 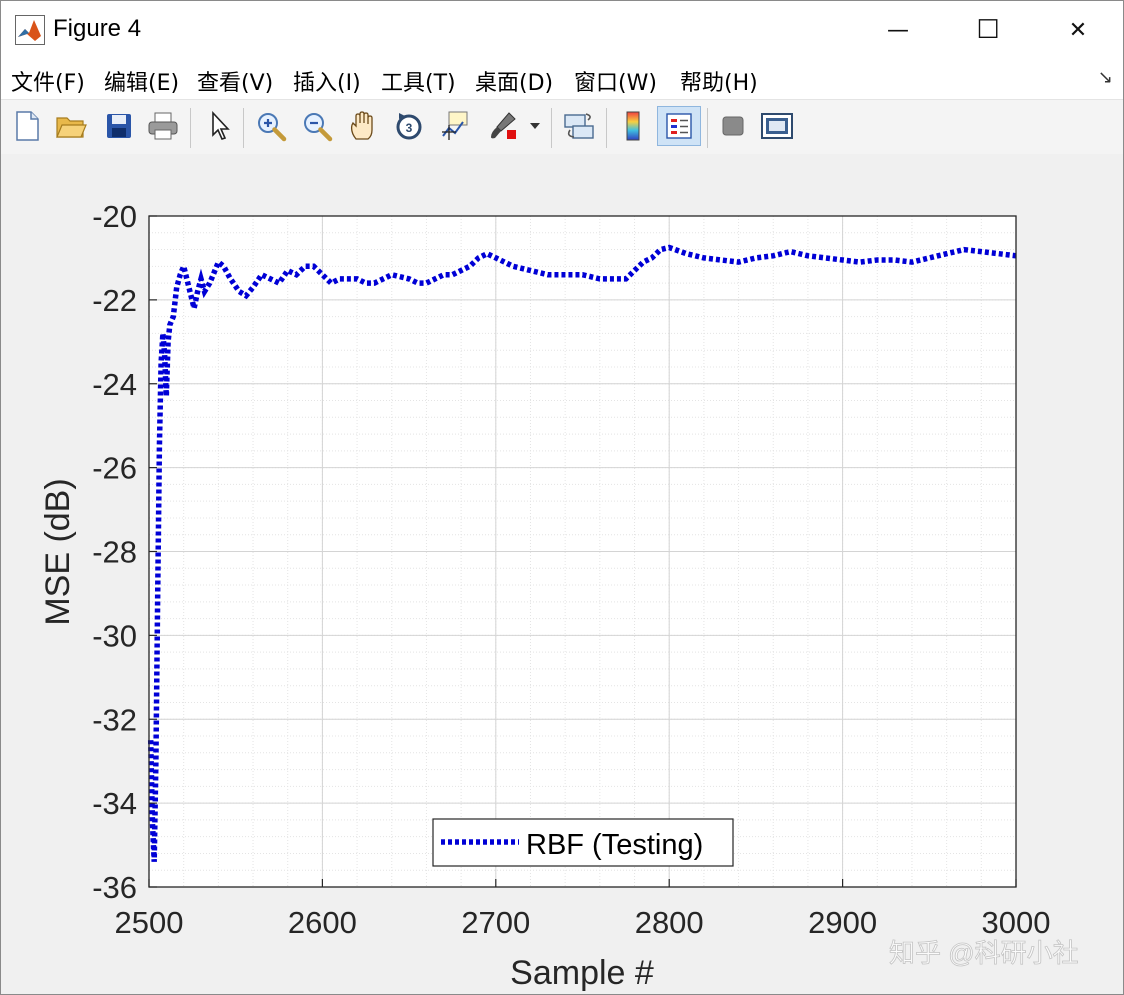 I want to click on y-tick-label: -24, so click(x=114, y=384).